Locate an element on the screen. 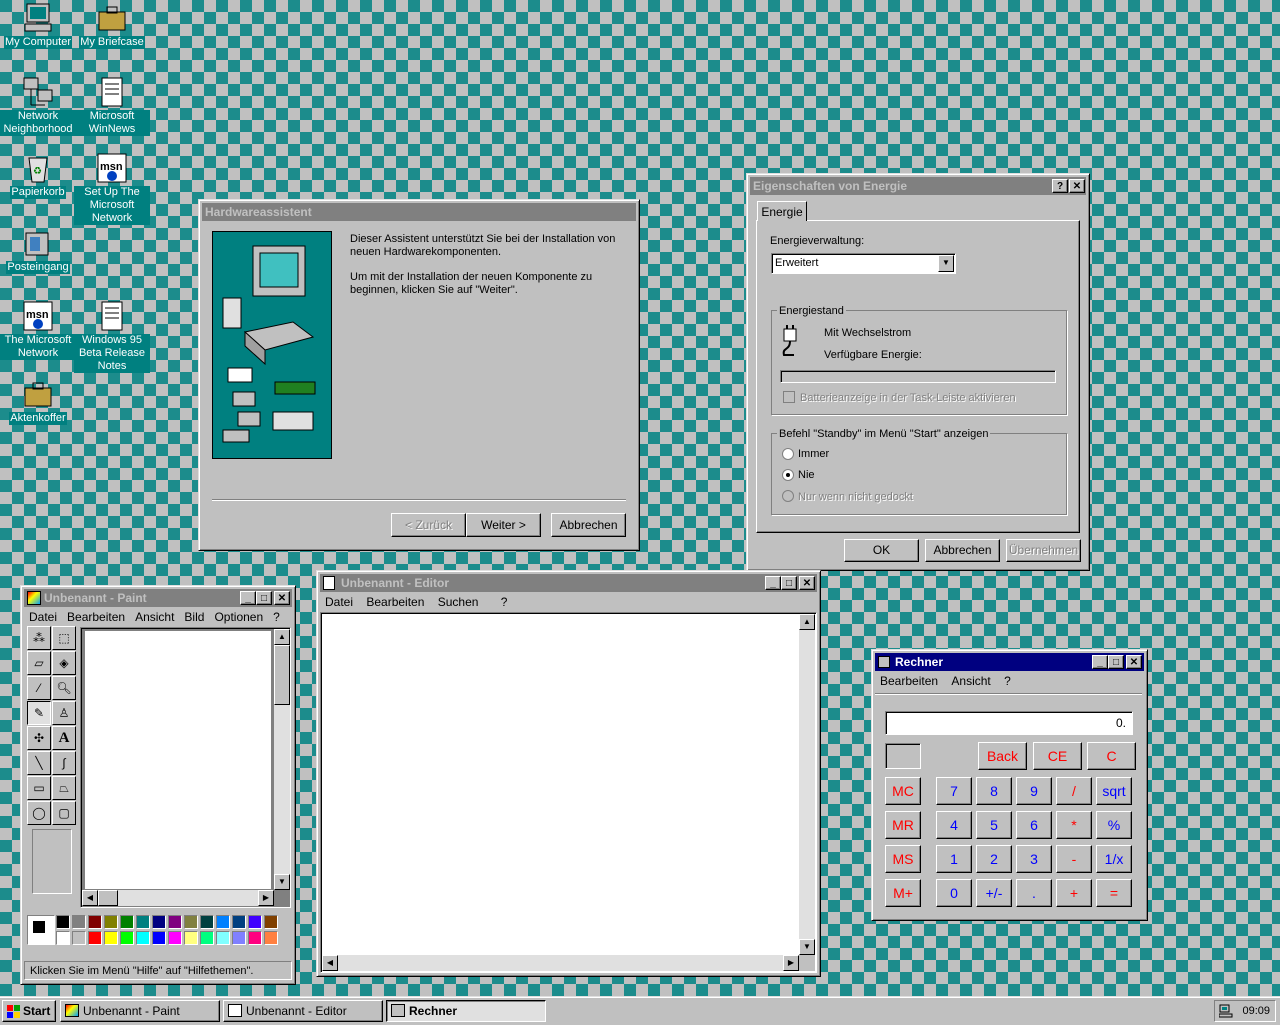 This screenshot has height=1025, width=1280. three-button: 3 is located at coordinates (1034, 859).